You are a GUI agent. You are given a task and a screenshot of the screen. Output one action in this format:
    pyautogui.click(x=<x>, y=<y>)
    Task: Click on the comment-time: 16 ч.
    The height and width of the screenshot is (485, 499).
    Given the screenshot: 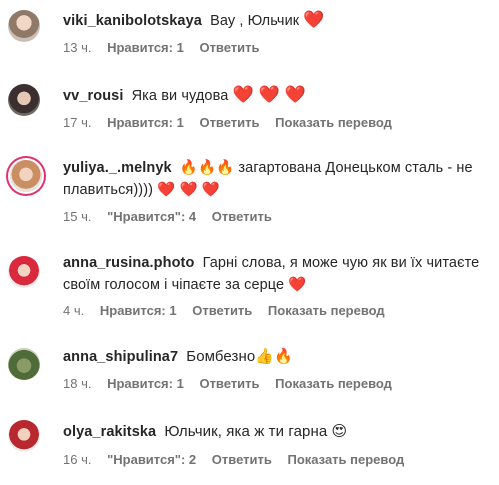 What is the action you would take?
    pyautogui.click(x=77, y=459)
    